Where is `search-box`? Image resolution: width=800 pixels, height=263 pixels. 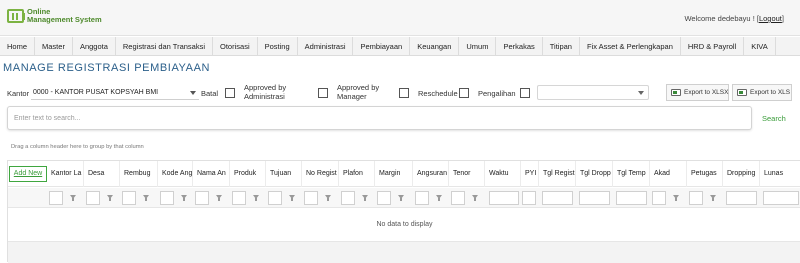 search-box is located at coordinates (379, 118).